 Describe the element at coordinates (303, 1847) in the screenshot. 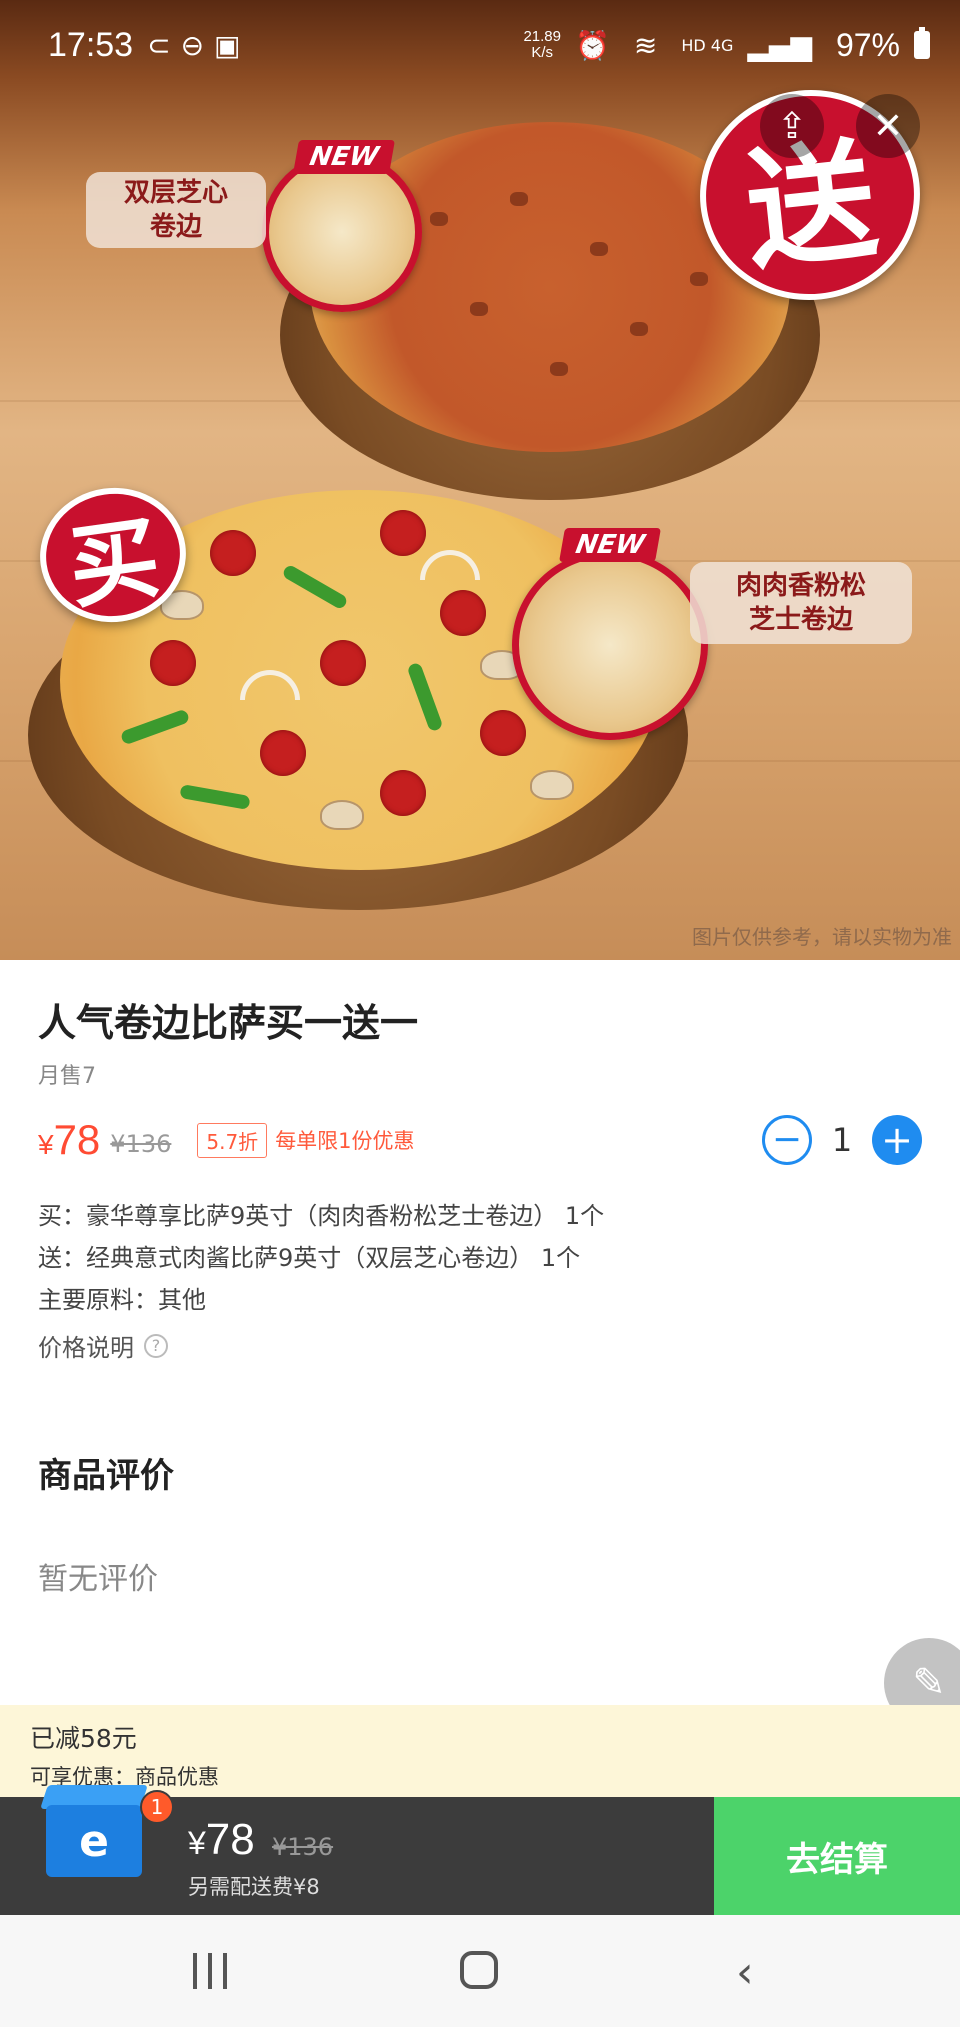

I see `cart-original-price: ¥136` at that location.